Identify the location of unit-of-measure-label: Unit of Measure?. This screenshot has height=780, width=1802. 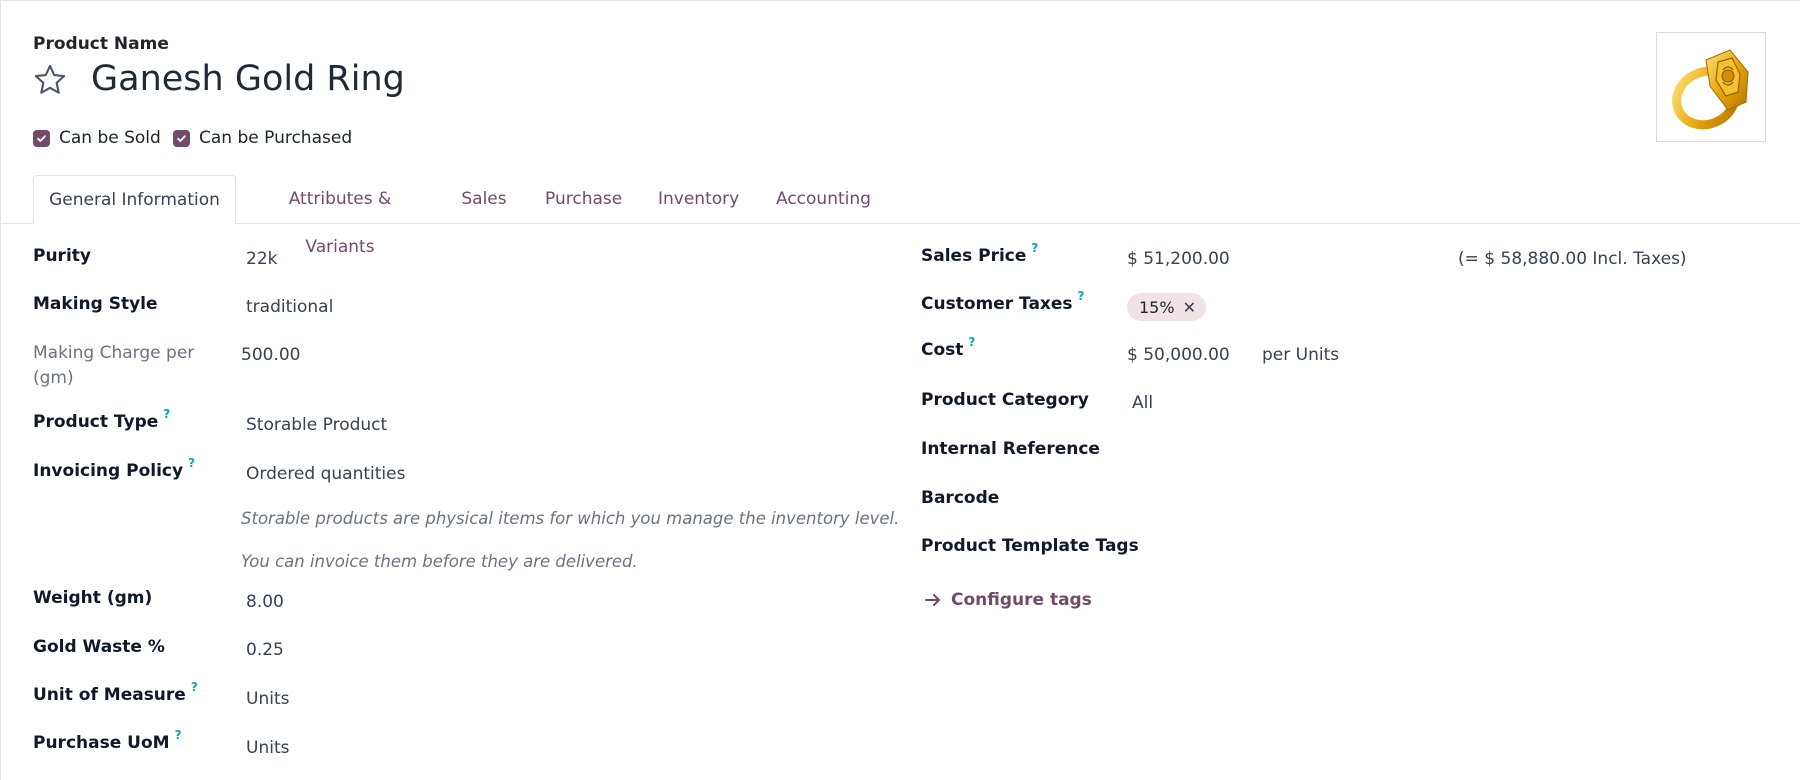
(115, 692).